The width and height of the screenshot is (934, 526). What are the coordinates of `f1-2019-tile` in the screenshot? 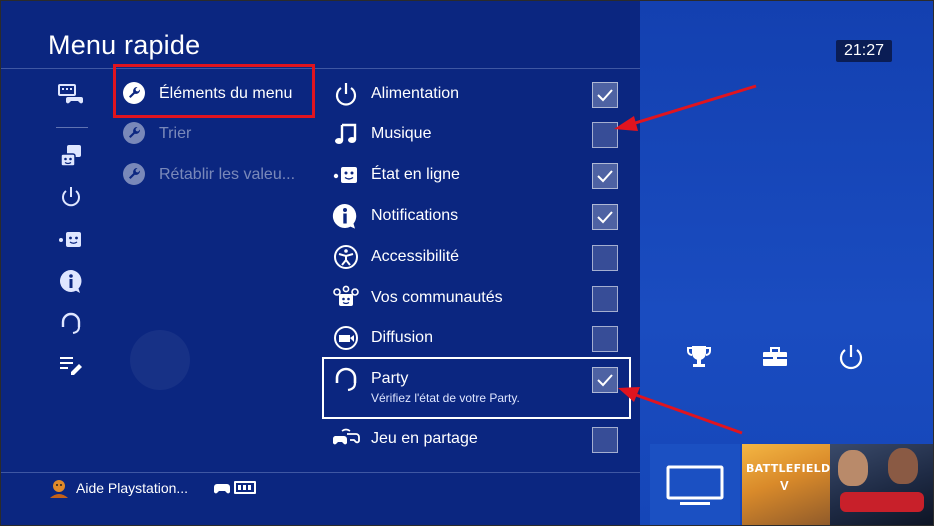 It's located at (882, 485).